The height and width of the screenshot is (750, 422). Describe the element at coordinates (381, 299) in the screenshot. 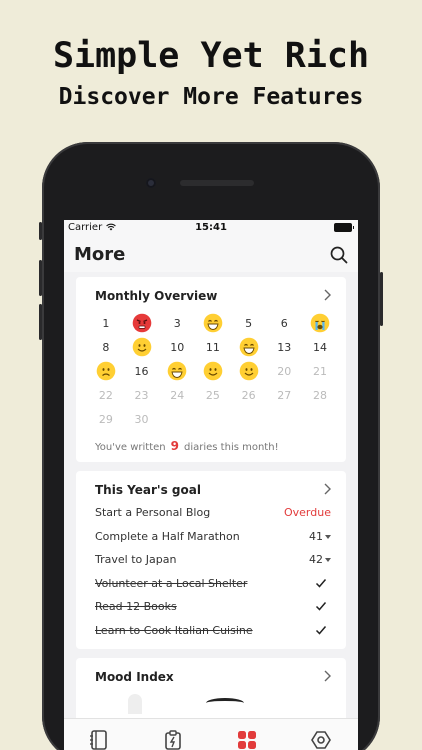

I see `power-button` at that location.